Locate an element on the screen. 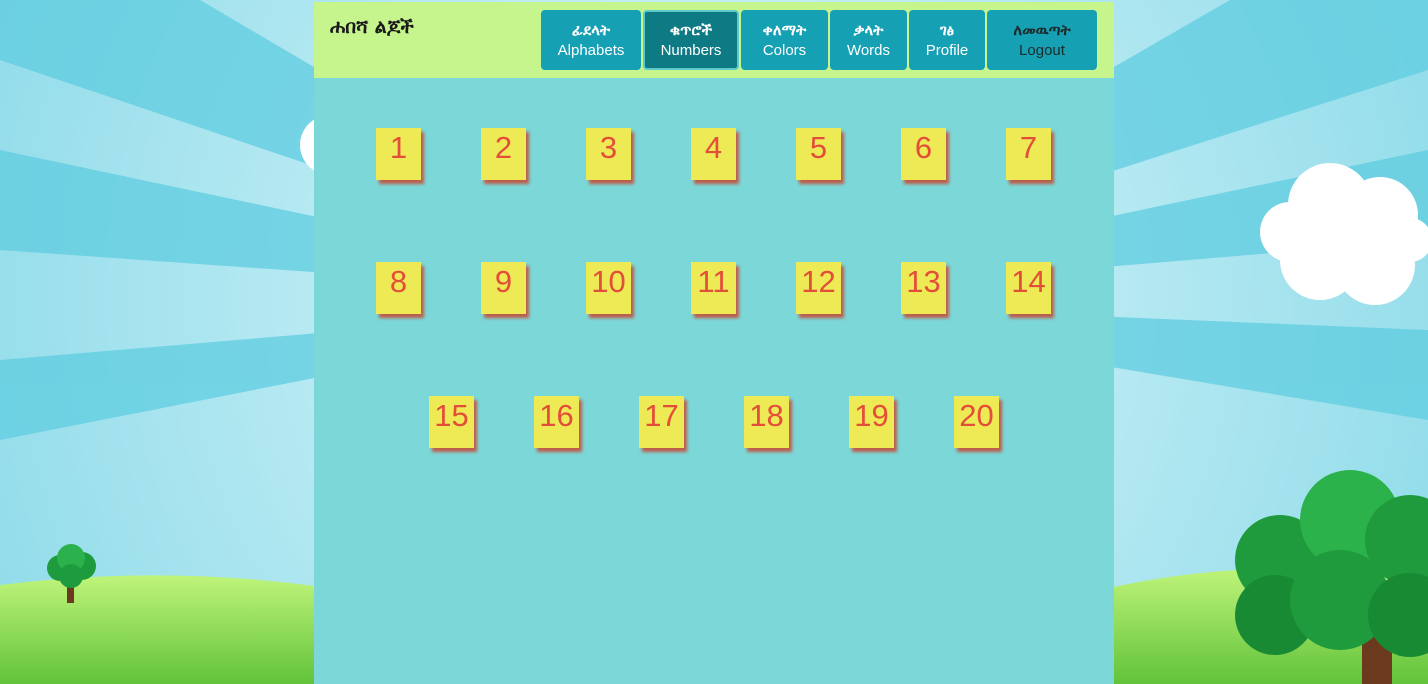  nav-words-amharic-label: ቃላት is located at coordinates (868, 30).